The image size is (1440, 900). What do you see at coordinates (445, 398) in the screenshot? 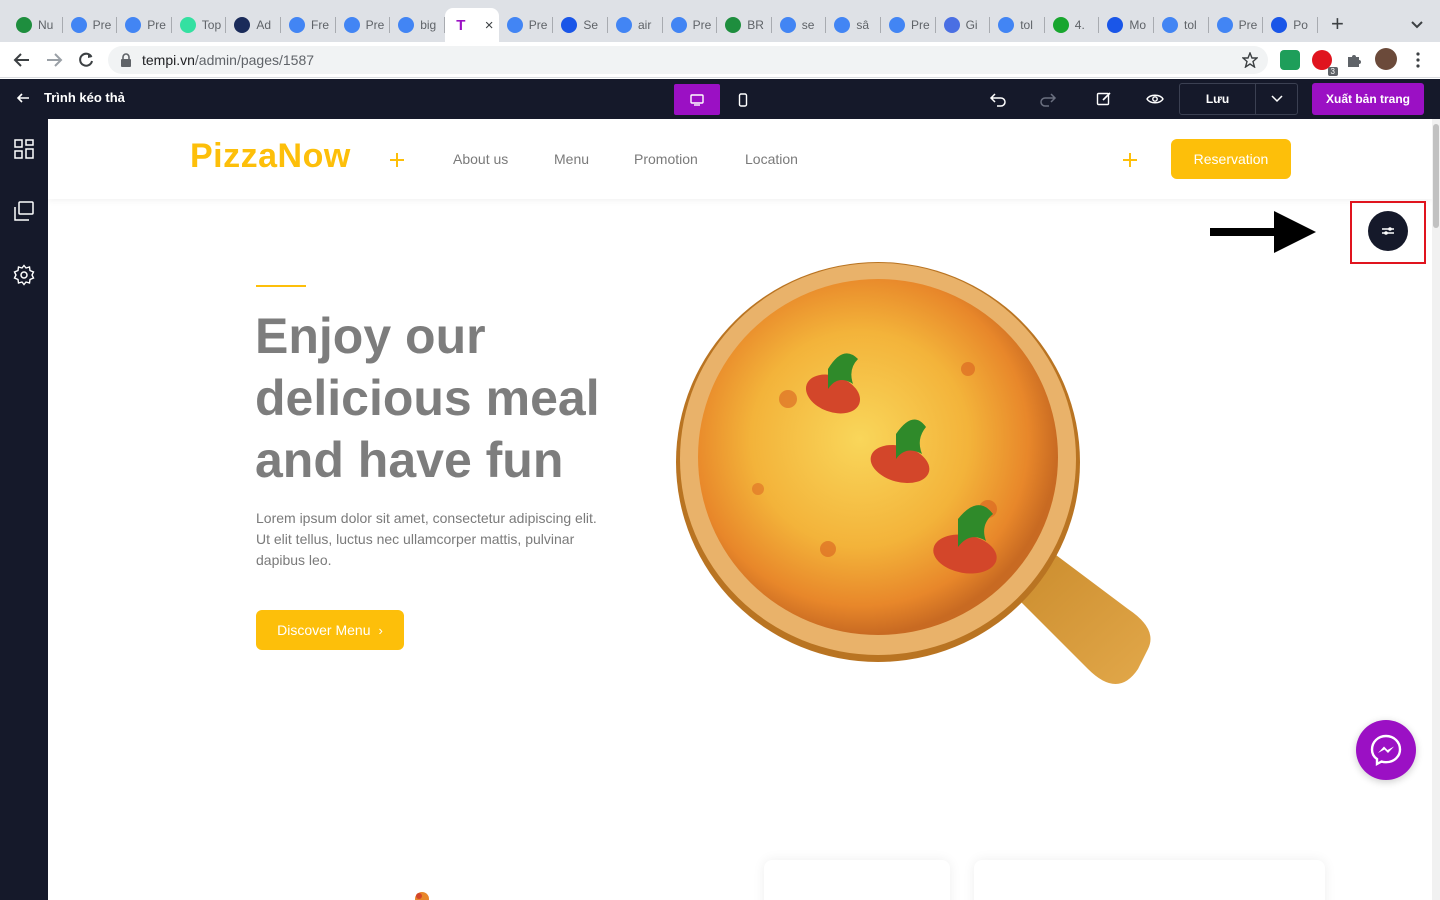
I see `hero-title: Enjoy our delicious meal and have fun` at bounding box center [445, 398].